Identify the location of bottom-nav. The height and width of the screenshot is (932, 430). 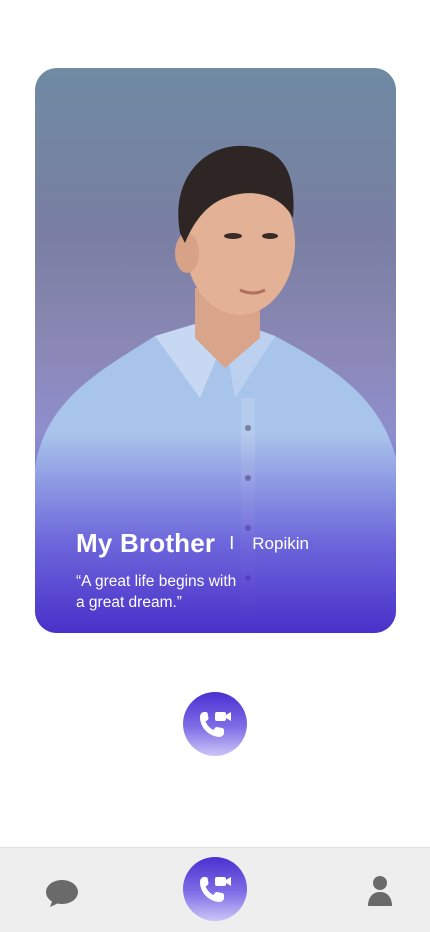
(215, 889).